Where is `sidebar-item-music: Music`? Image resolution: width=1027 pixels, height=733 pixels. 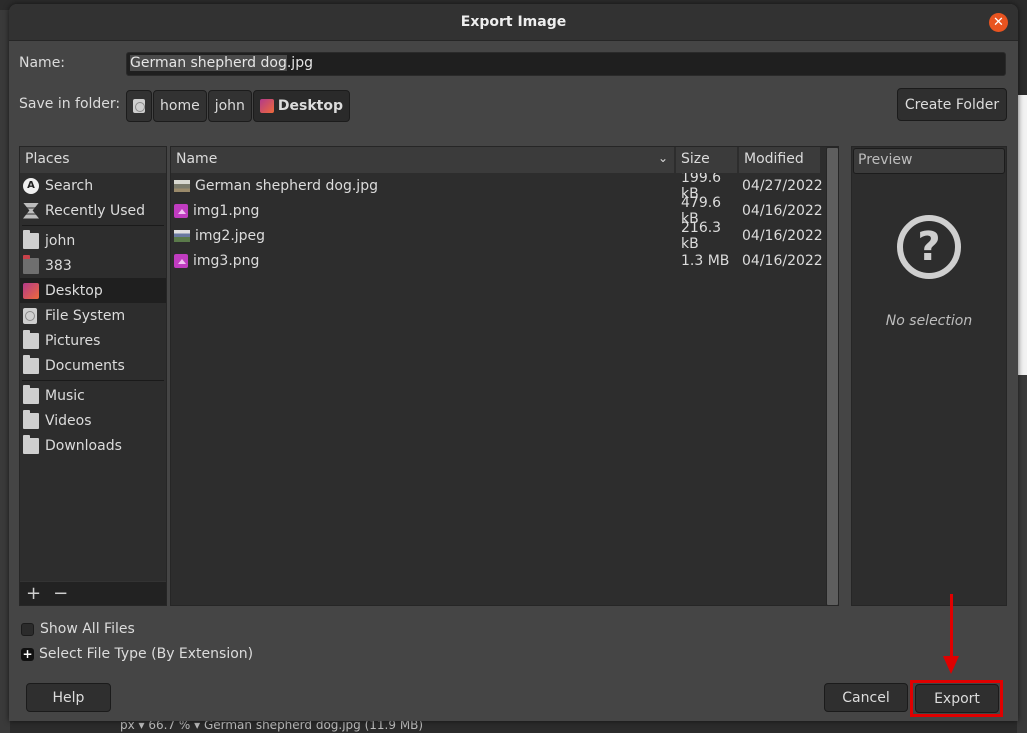 sidebar-item-music: Music is located at coordinates (93, 395).